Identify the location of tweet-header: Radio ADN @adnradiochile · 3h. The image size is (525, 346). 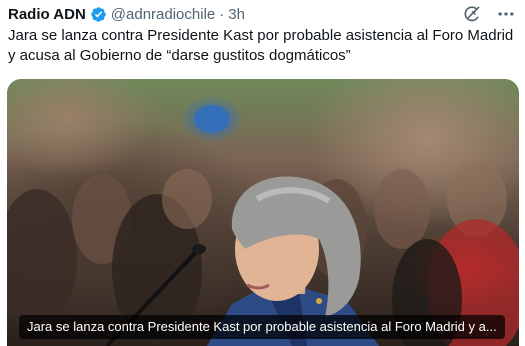
(262, 14).